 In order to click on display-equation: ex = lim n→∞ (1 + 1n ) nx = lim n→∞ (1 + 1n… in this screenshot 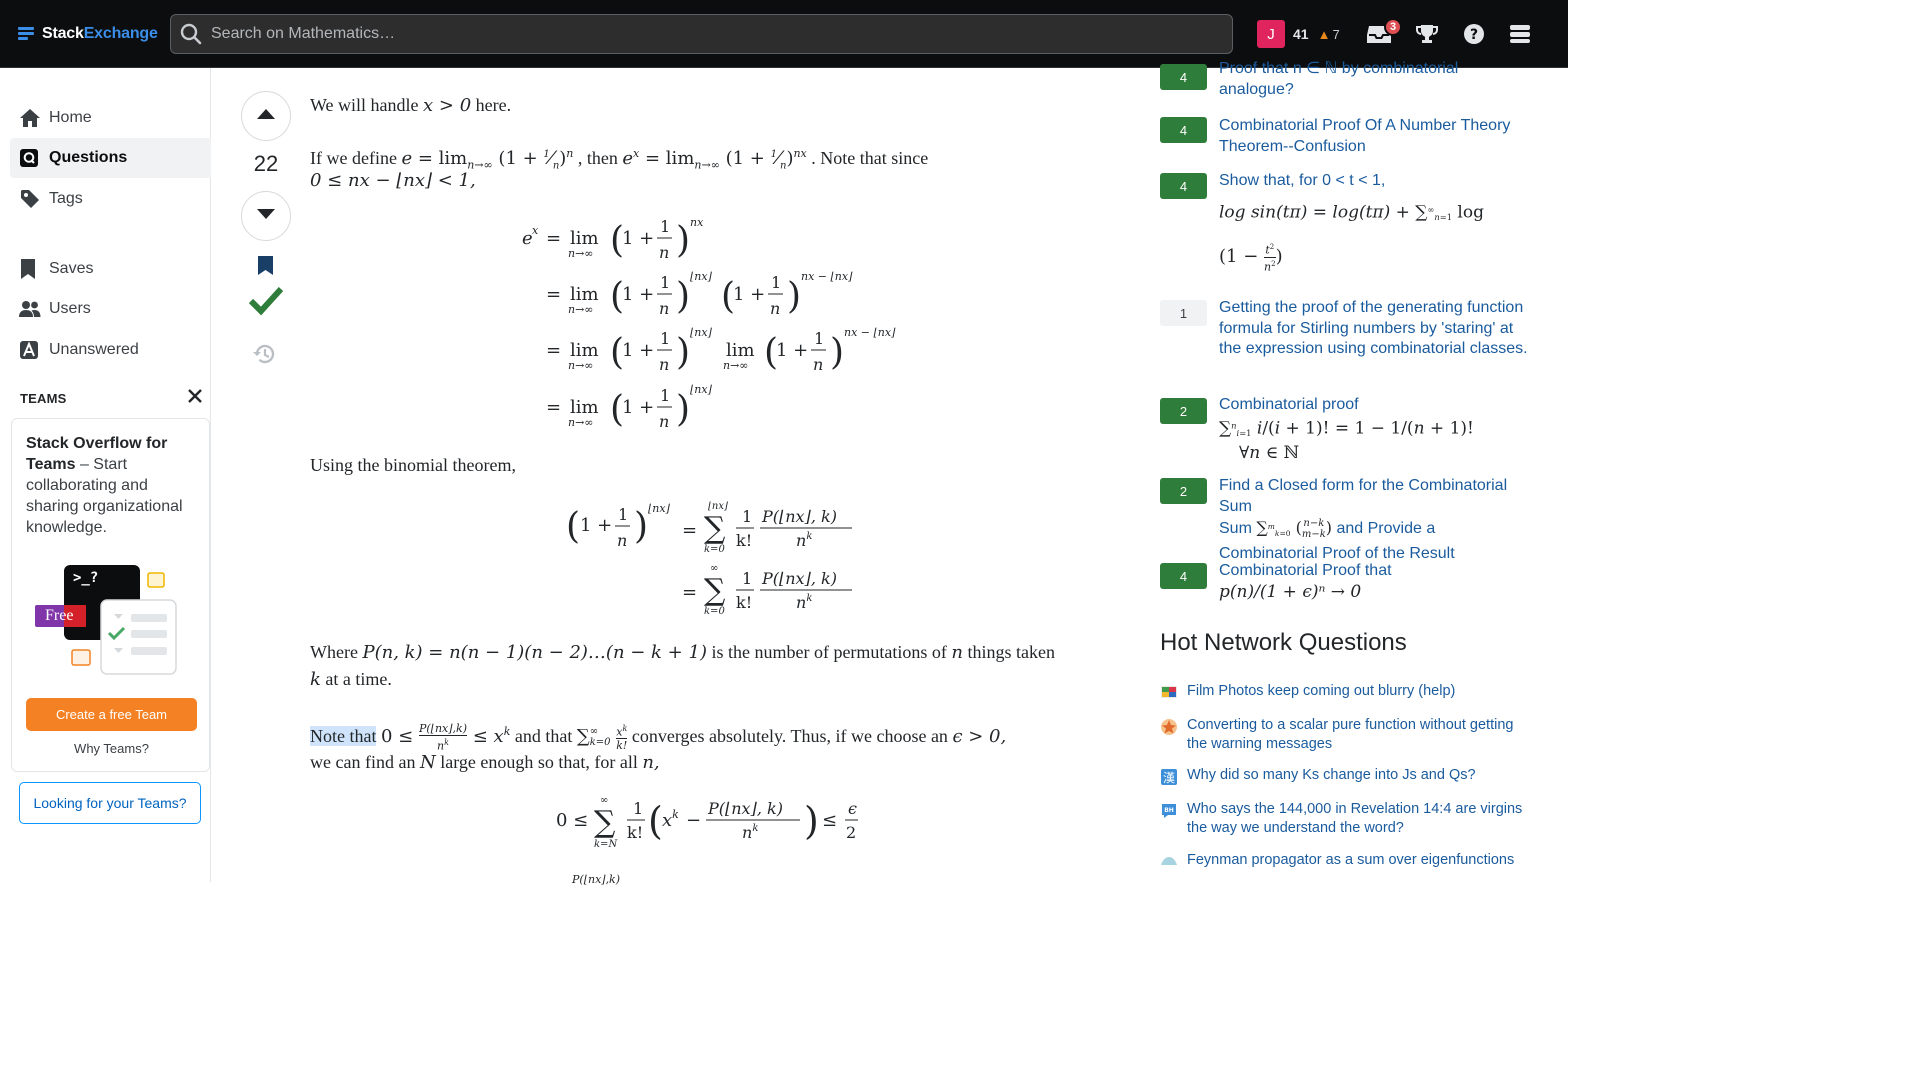, I will do `click(722, 330)`.